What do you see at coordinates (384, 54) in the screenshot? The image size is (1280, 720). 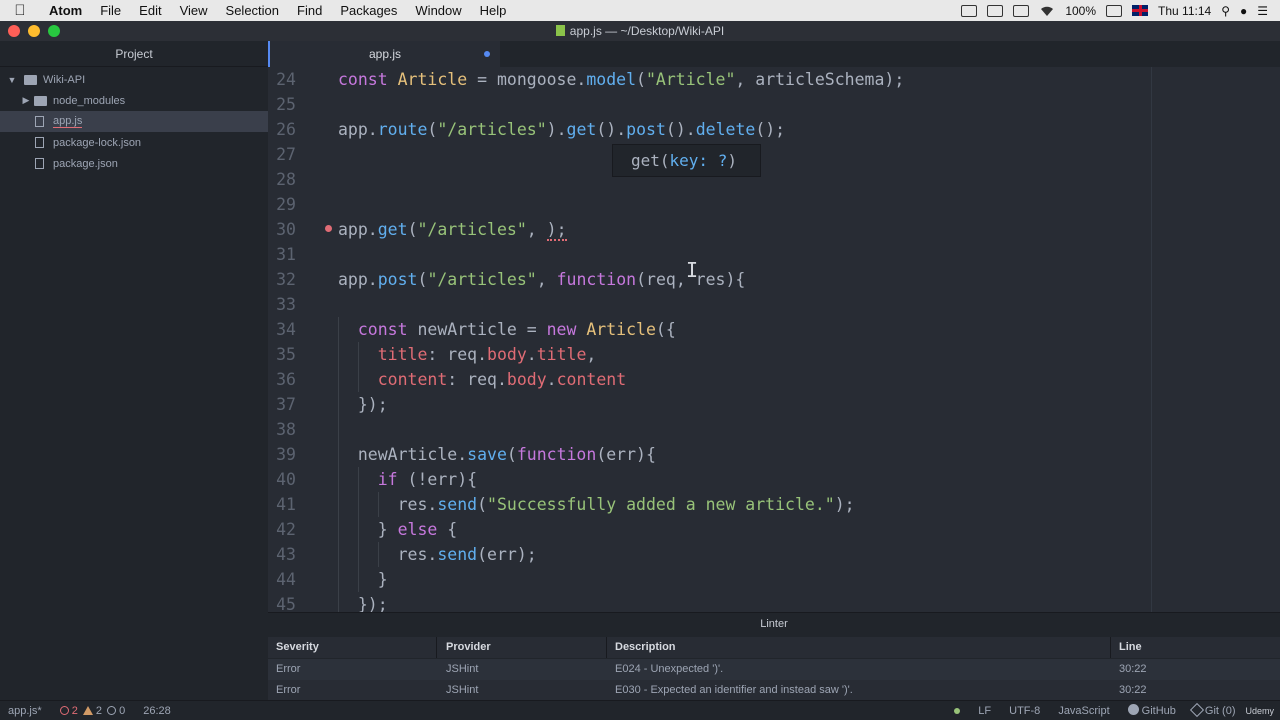 I see `tab-app-js: app.js` at bounding box center [384, 54].